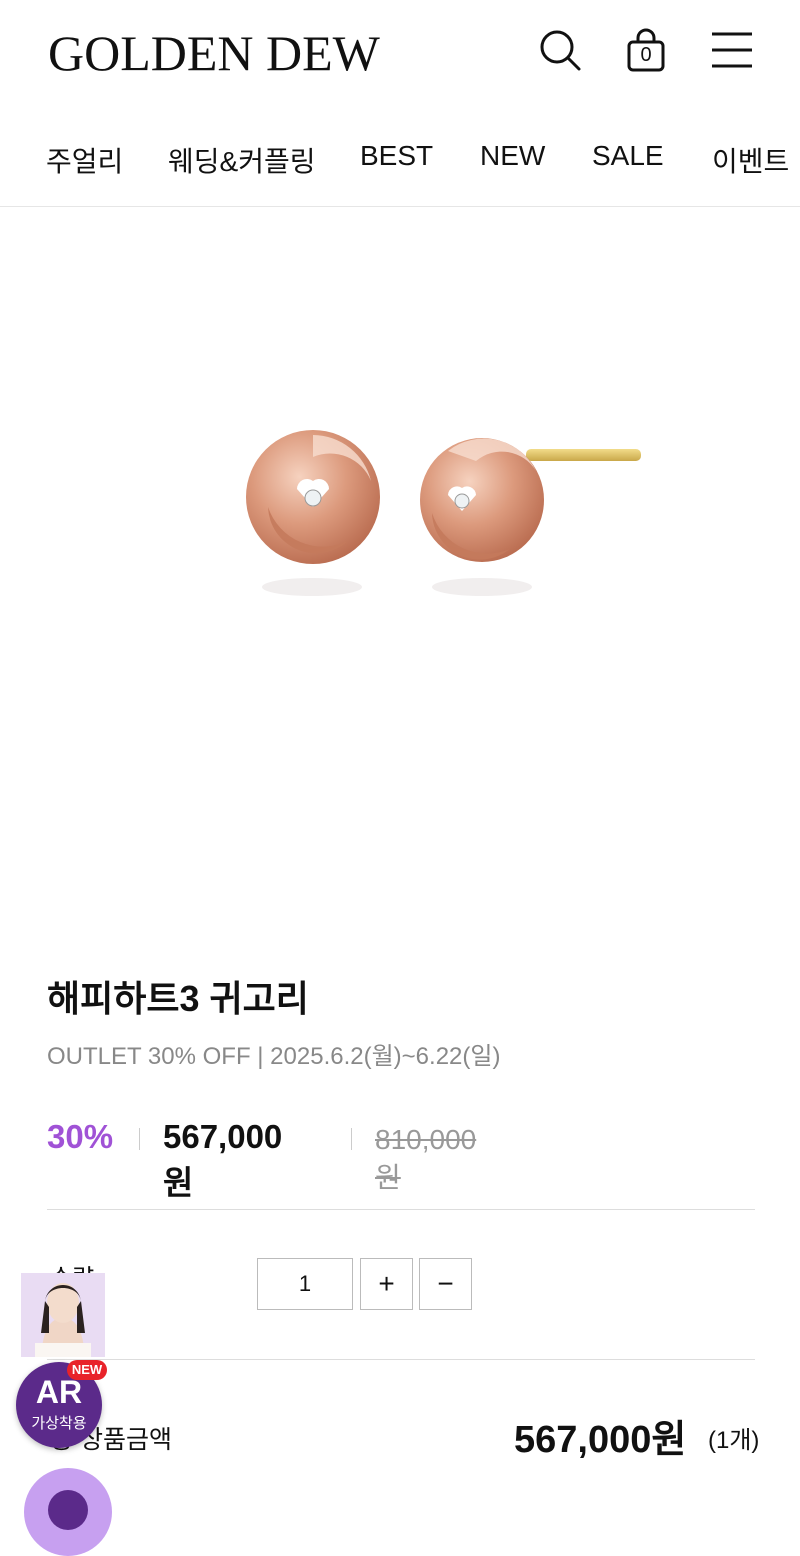 This screenshot has height=1556, width=800. Describe the element at coordinates (87, 1370) in the screenshot. I see `new-badge: NEW` at that location.